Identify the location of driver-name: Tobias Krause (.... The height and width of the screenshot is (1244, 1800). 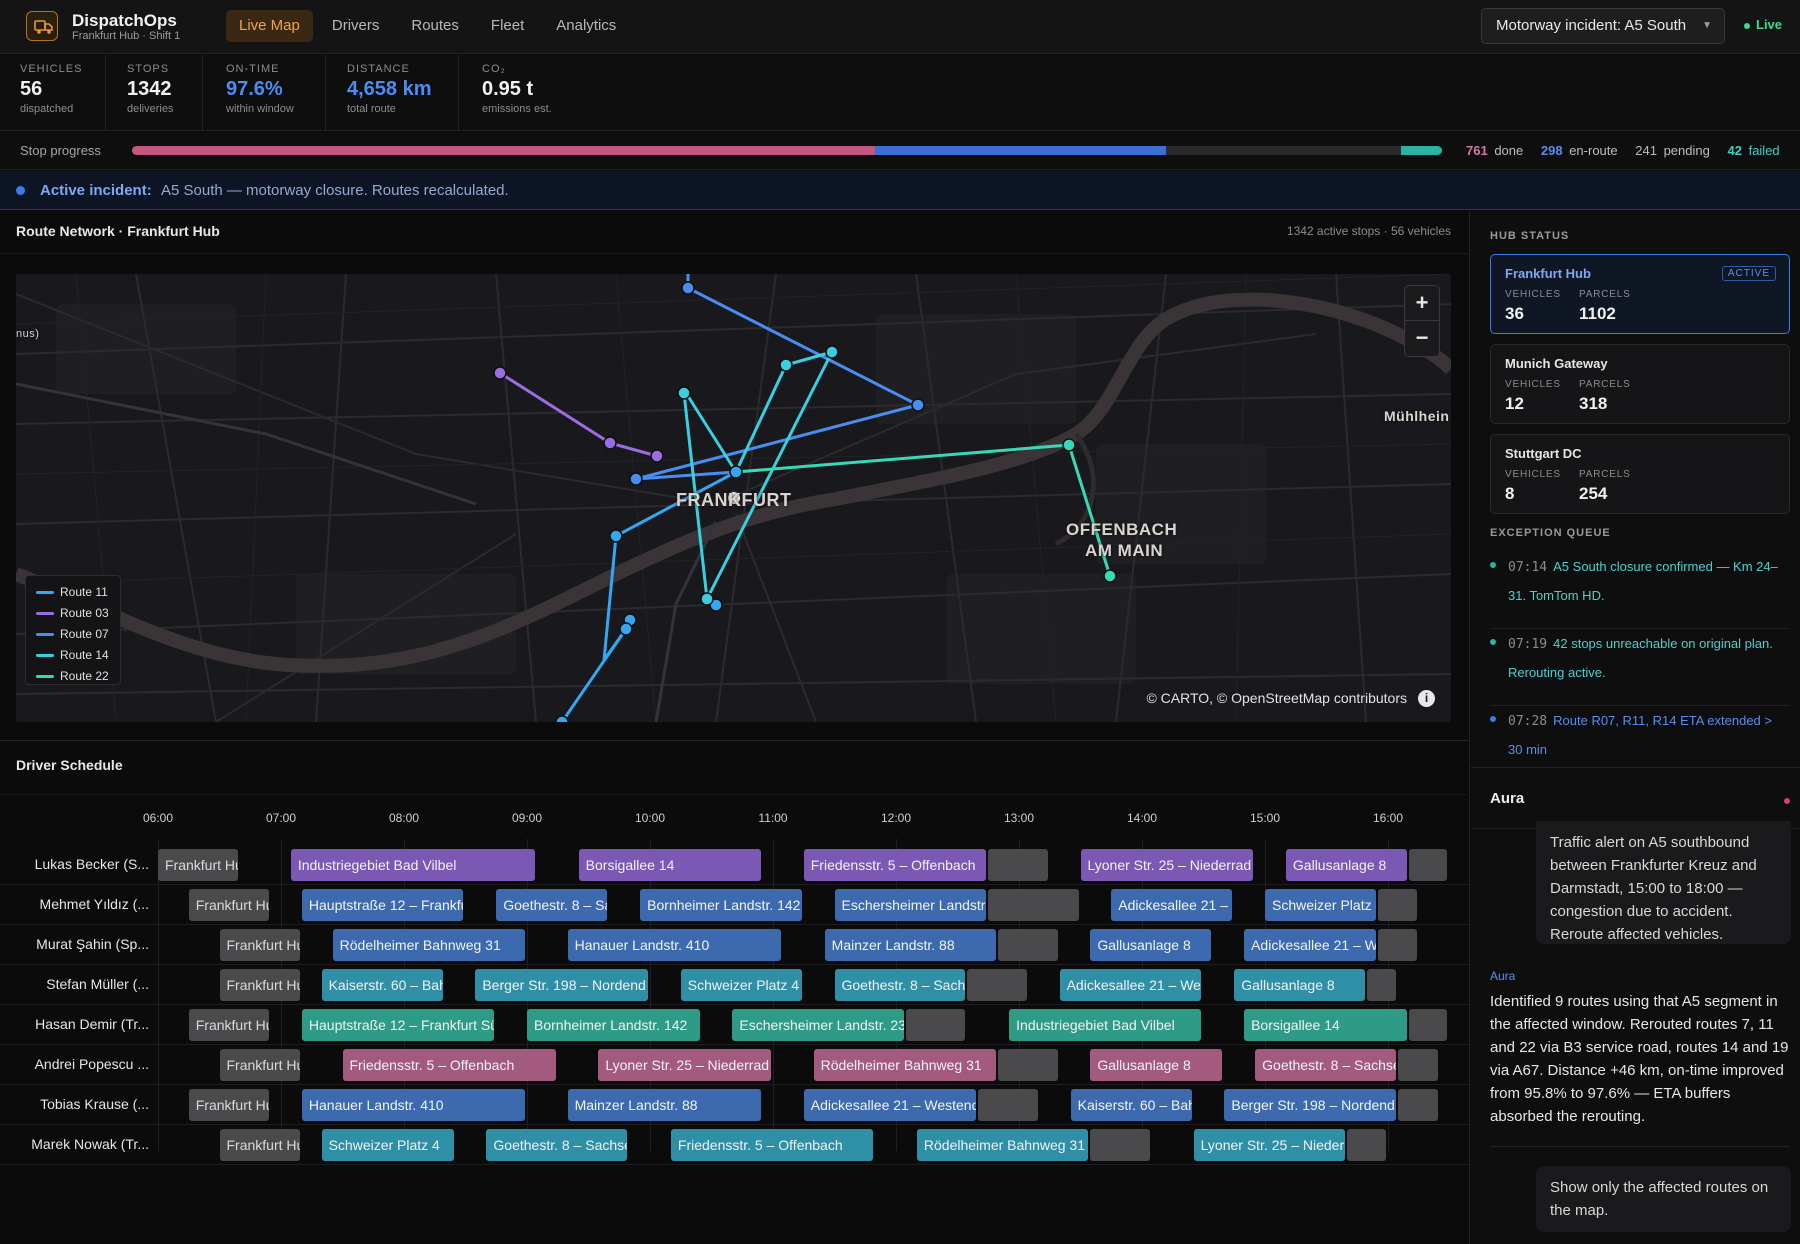
(74, 1104).